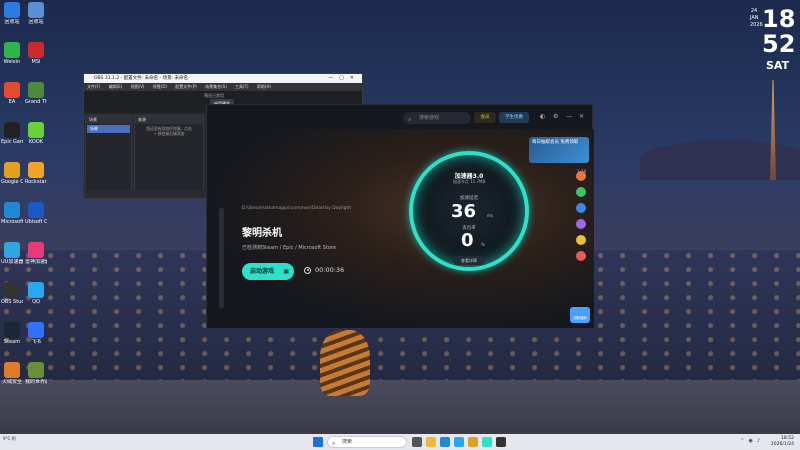 This screenshot has height=450, width=800. Describe the element at coordinates (459, 442) in the screenshot. I see `qq-icon` at that location.